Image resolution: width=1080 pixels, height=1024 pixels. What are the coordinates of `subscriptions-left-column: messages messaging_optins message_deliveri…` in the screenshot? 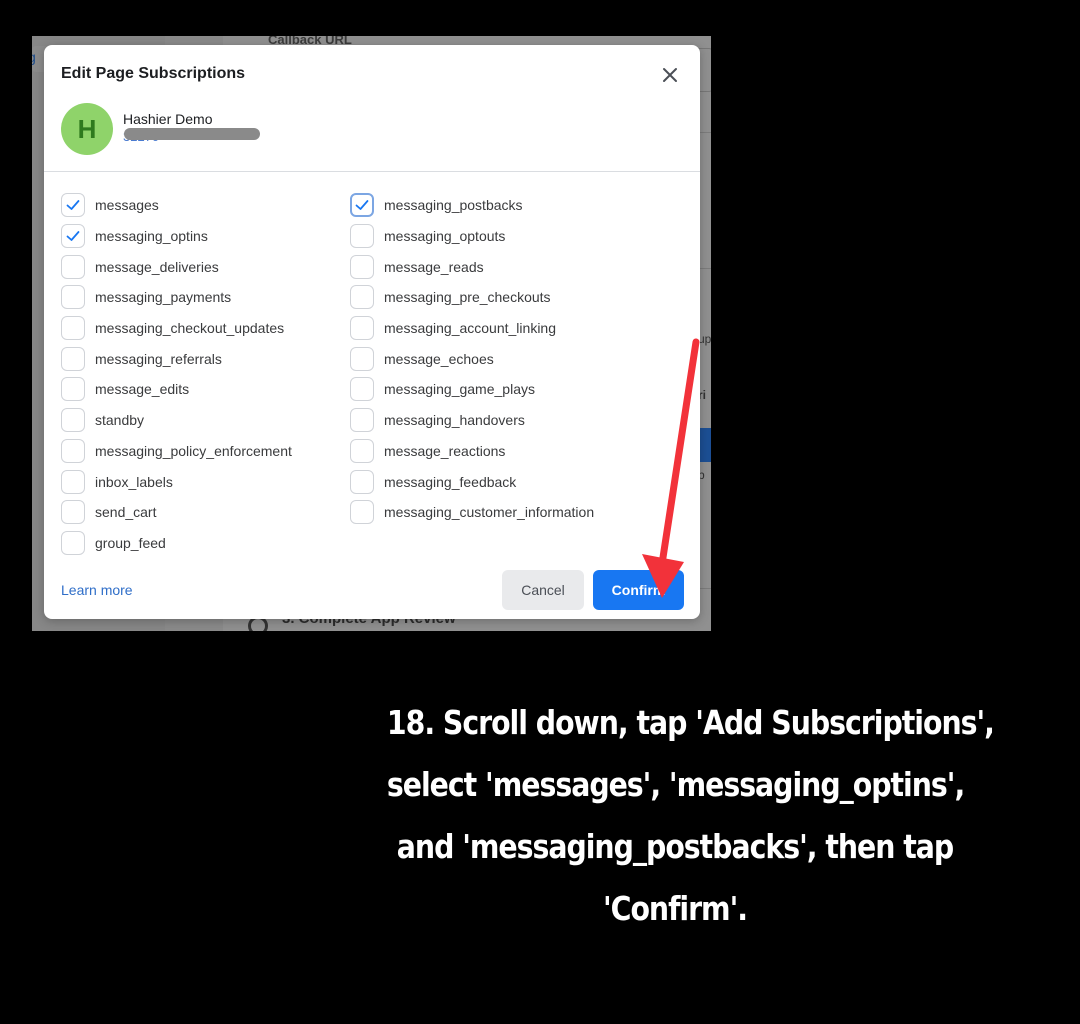 It's located at (176, 374).